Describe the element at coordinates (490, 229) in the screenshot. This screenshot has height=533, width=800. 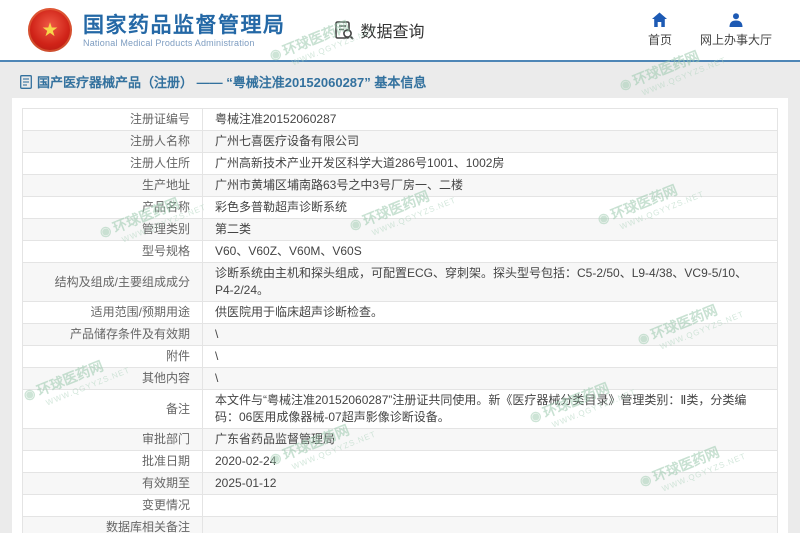
I see `row-value: 第二类` at that location.